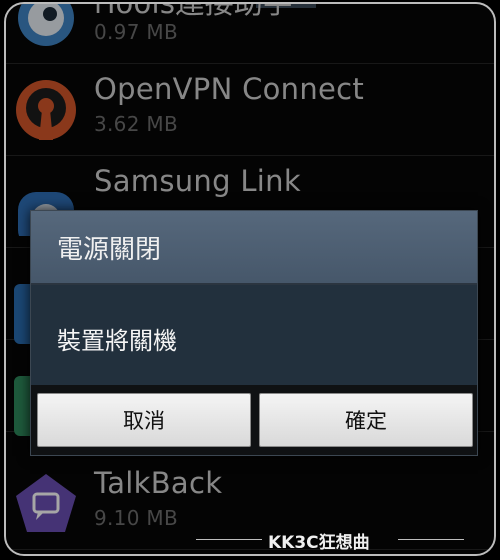 The image size is (500, 560). Describe the element at coordinates (117, 341) in the screenshot. I see `dialog-message: 裝置將關機` at that location.